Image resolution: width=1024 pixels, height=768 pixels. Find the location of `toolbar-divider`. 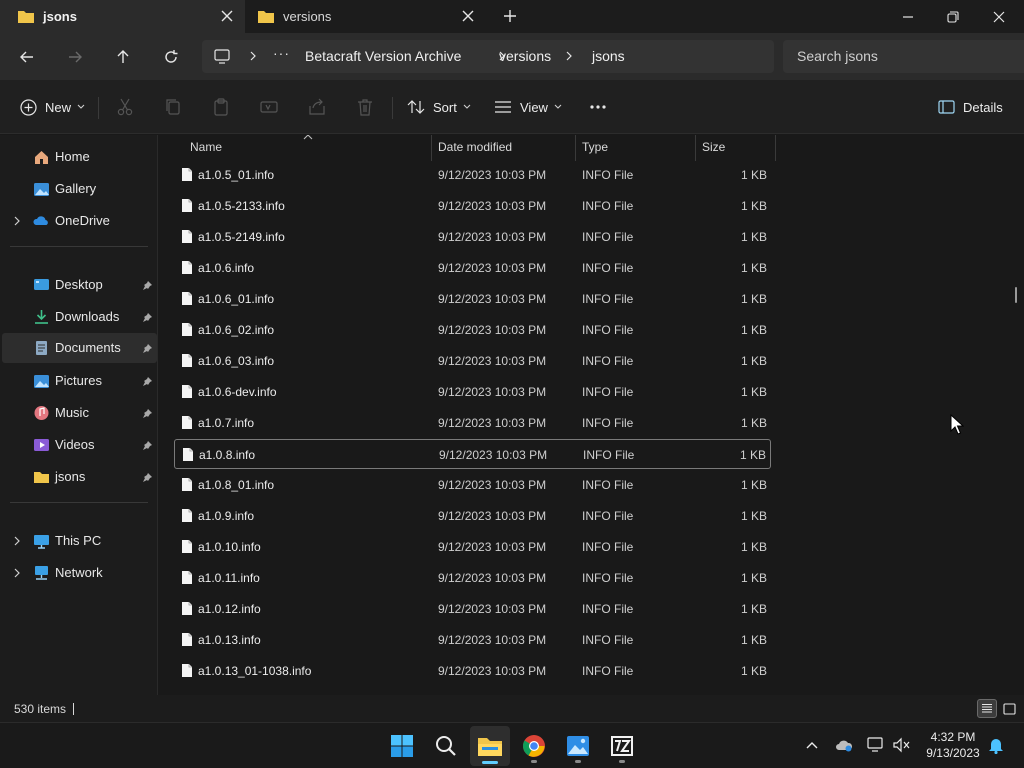

toolbar-divider is located at coordinates (98, 108).